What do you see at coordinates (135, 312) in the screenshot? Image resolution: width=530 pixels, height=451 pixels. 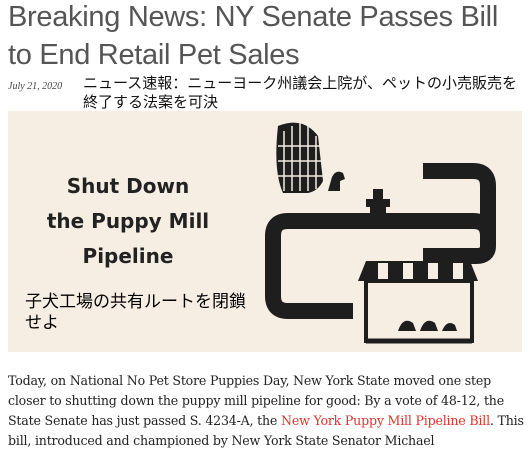 I see `hero-translation: 子犬工場の共有ルートを閉鎖せよ` at bounding box center [135, 312].